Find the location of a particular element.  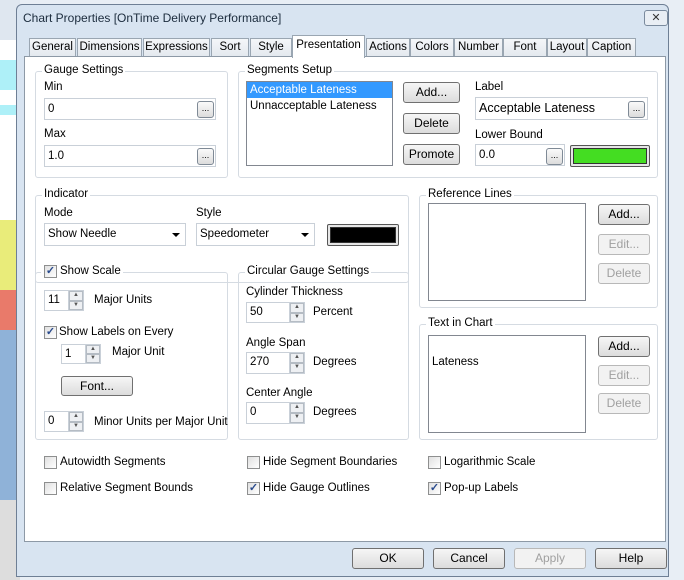

delete-text-button: Delete is located at coordinates (624, 403).